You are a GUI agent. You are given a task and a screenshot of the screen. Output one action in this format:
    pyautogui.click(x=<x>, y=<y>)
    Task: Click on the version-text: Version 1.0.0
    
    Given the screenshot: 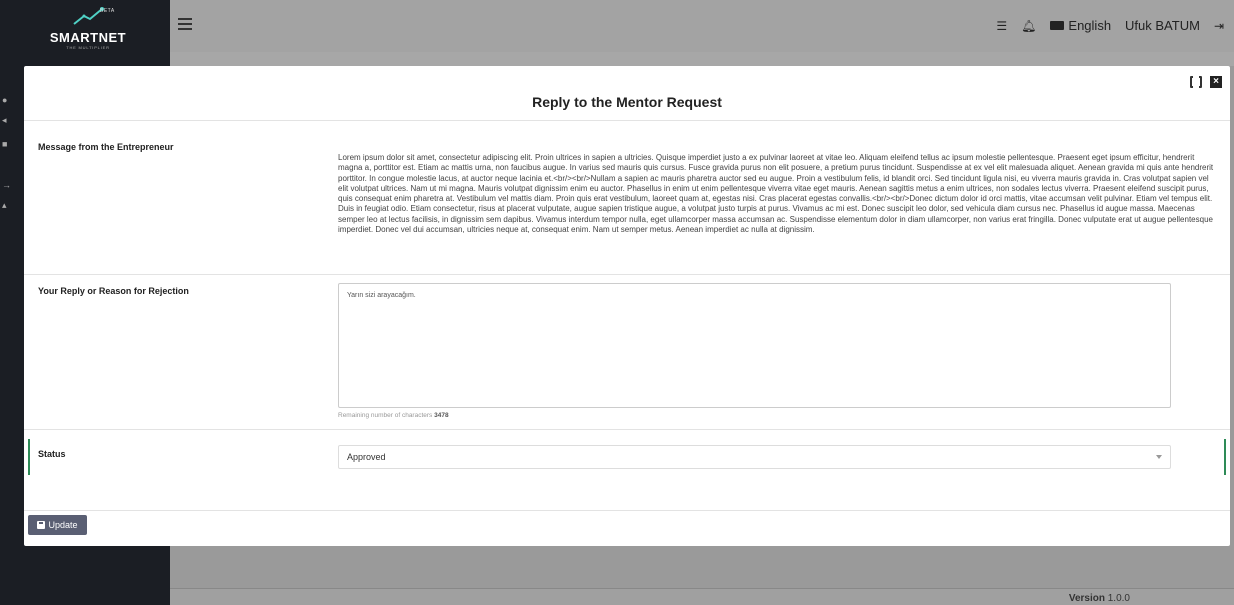 What is the action you would take?
    pyautogui.click(x=1099, y=598)
    